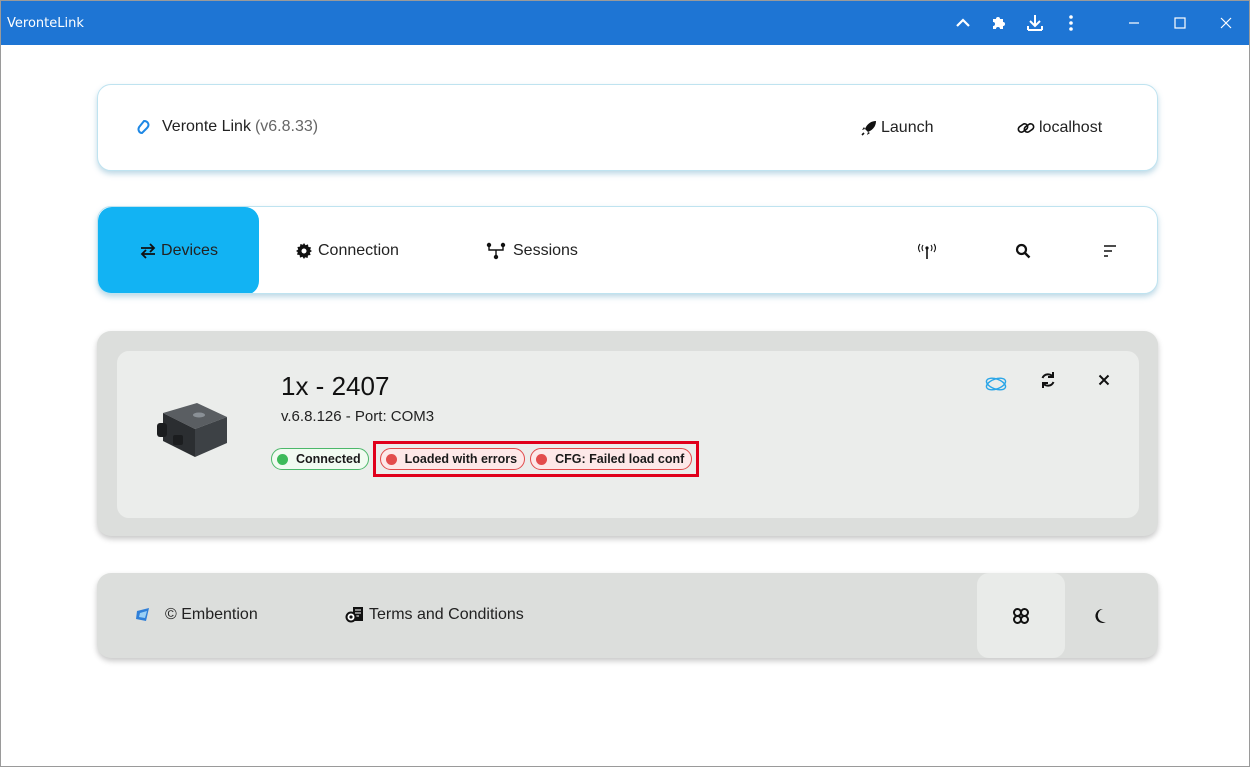 Image resolution: width=1250 pixels, height=767 pixels. I want to click on refresh-icon, so click(1048, 380).